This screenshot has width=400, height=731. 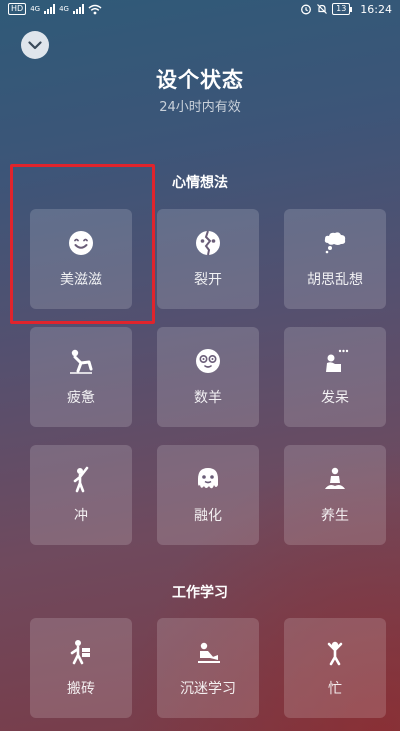 I want to click on status-label: 融化, so click(x=208, y=516).